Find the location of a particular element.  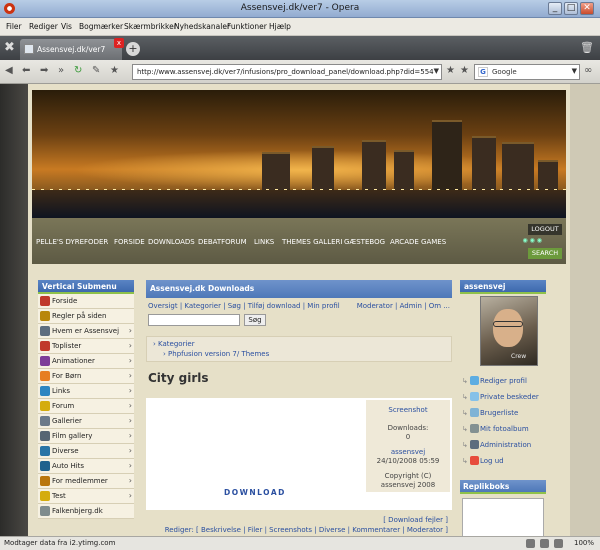

user-link-label: Rediger profil is located at coordinates (503, 381).